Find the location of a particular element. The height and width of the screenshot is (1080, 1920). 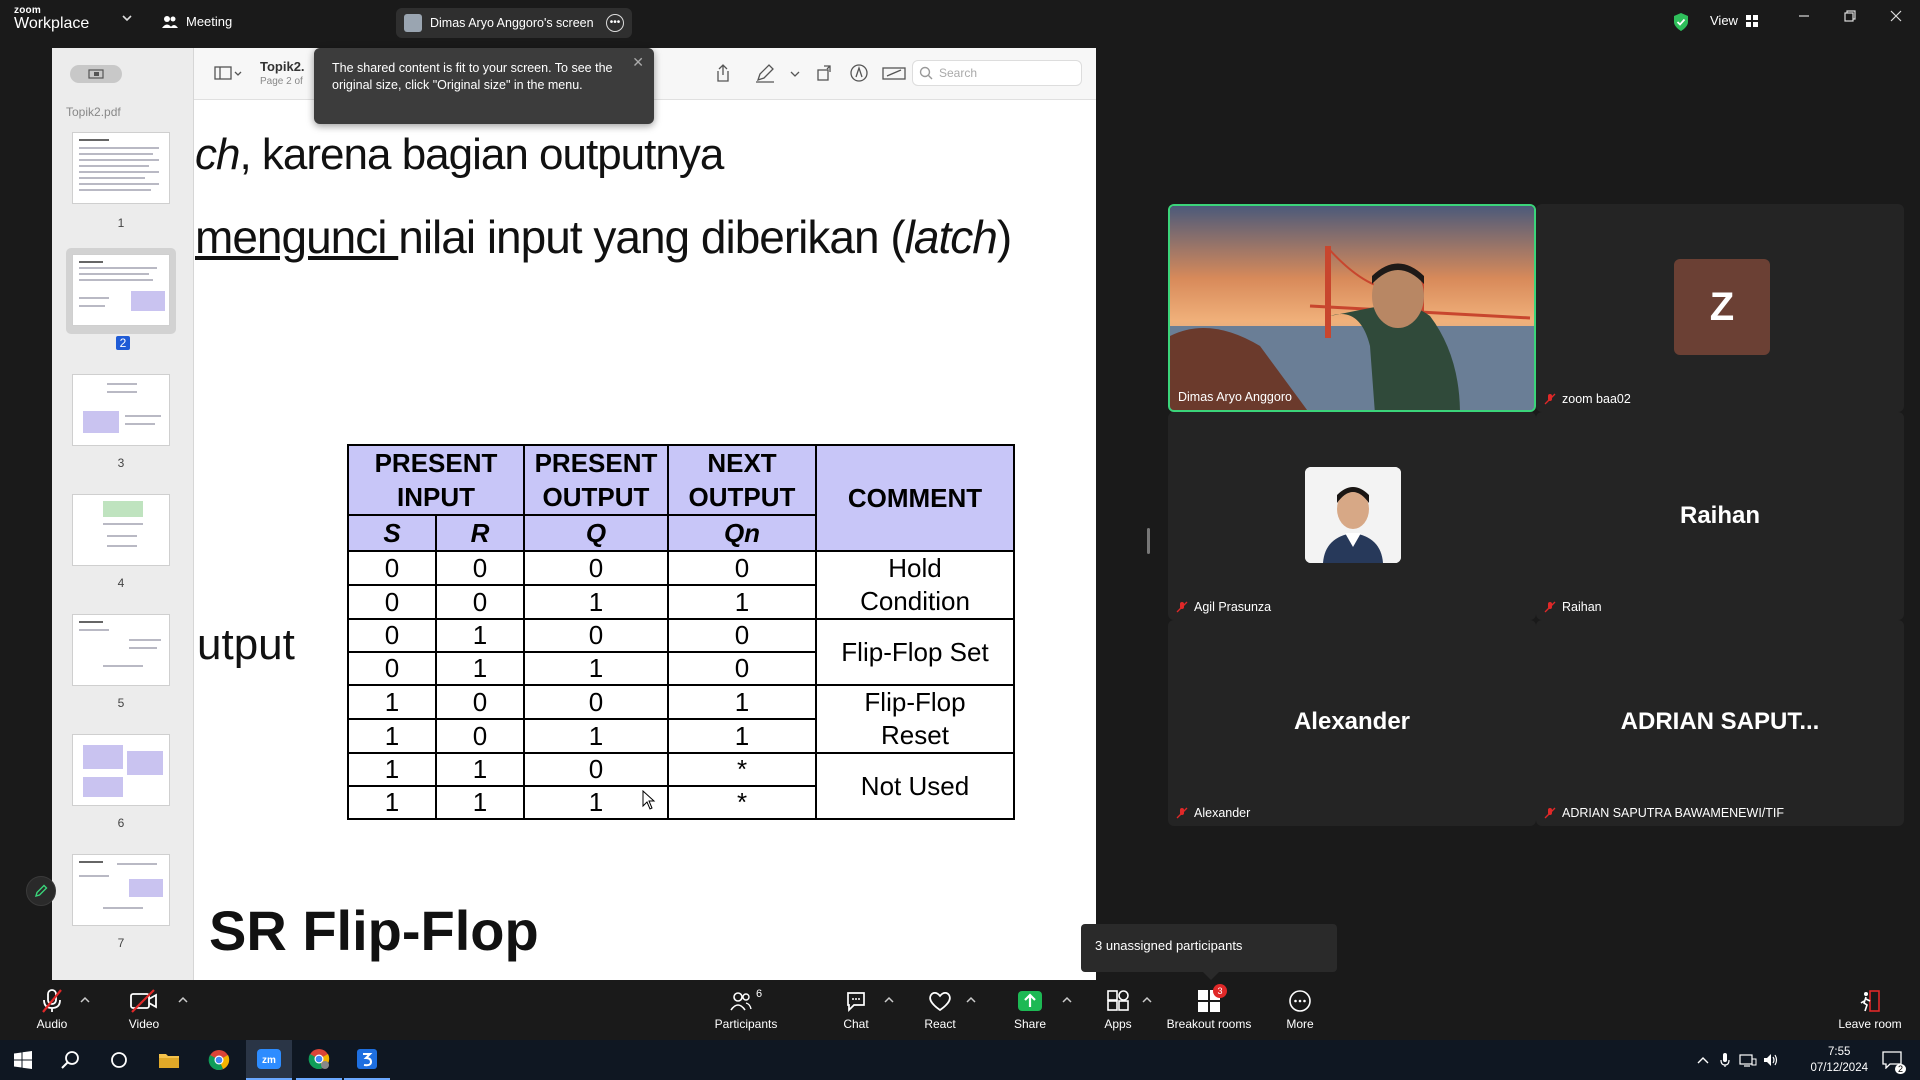

chevron-up-icon is located at coordinates (1067, 999).